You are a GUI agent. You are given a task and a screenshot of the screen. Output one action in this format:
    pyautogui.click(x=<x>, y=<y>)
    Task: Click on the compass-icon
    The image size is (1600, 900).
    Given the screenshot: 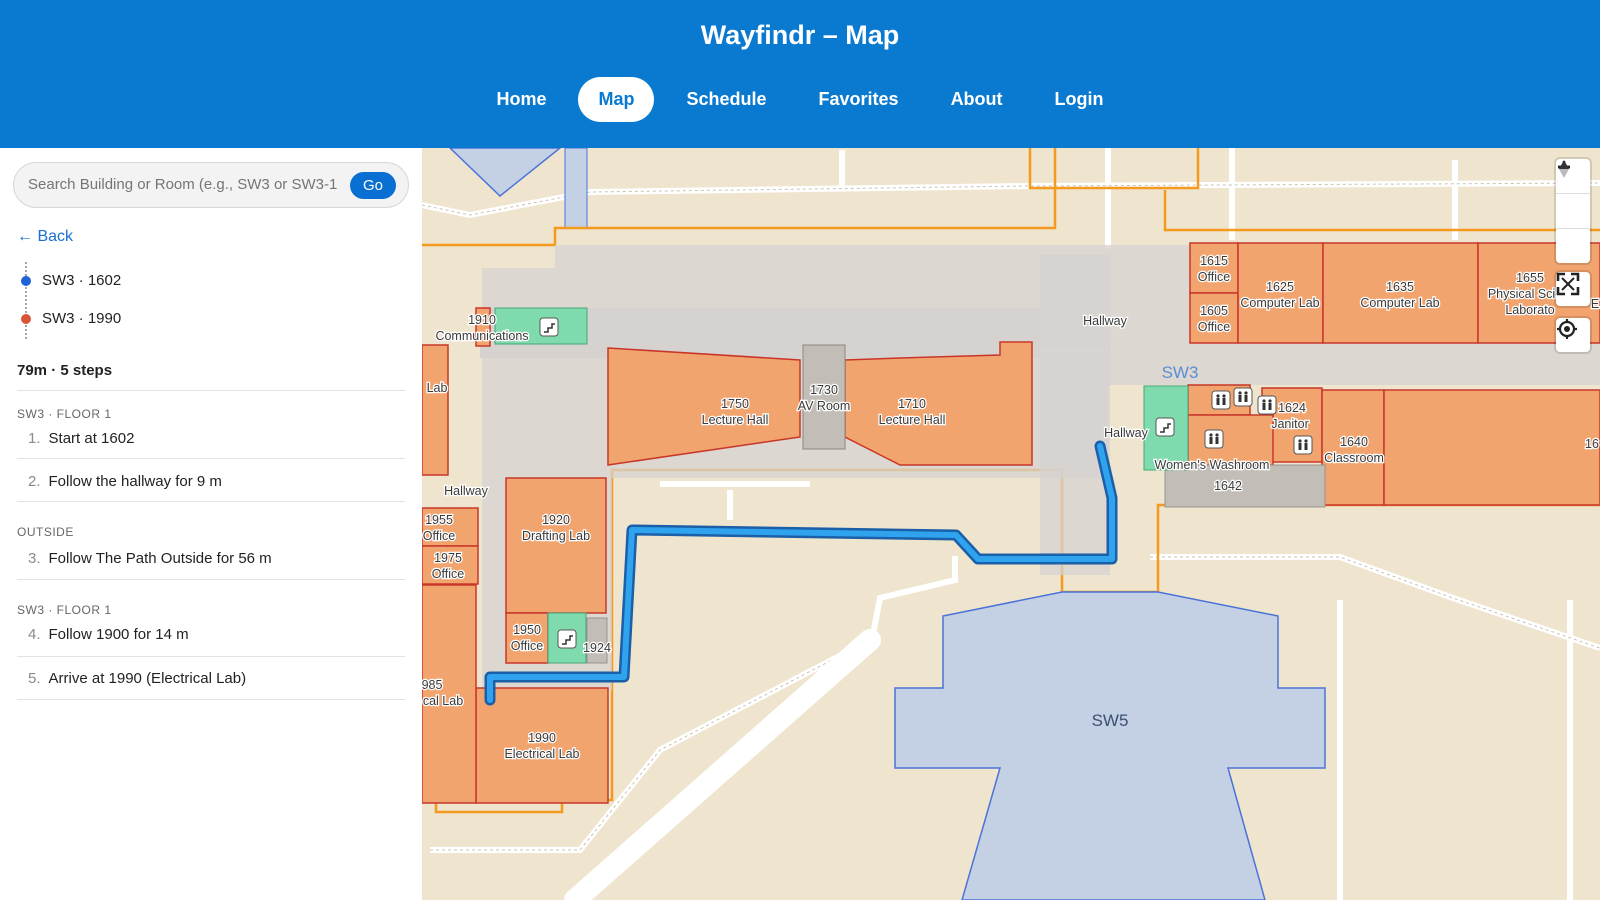 What is the action you would take?
    pyautogui.click(x=1564, y=169)
    